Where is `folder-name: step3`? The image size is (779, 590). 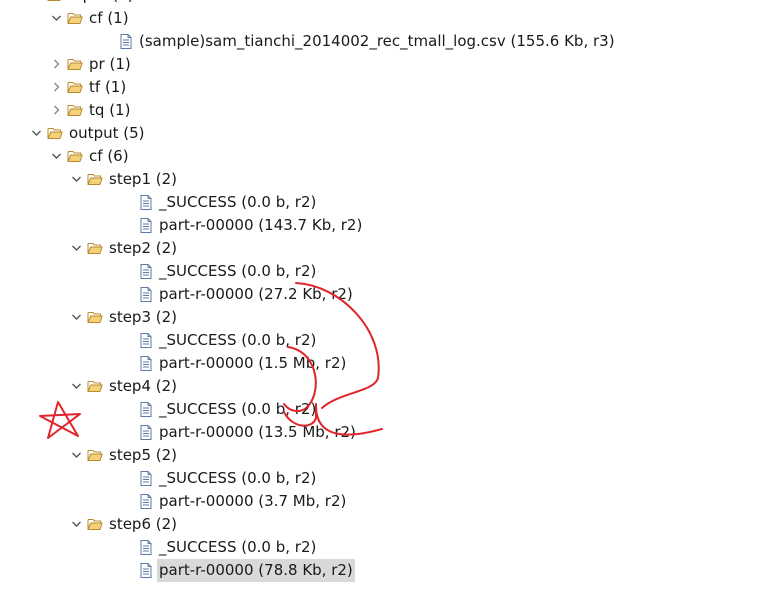
folder-name: step3 is located at coordinates (130, 317).